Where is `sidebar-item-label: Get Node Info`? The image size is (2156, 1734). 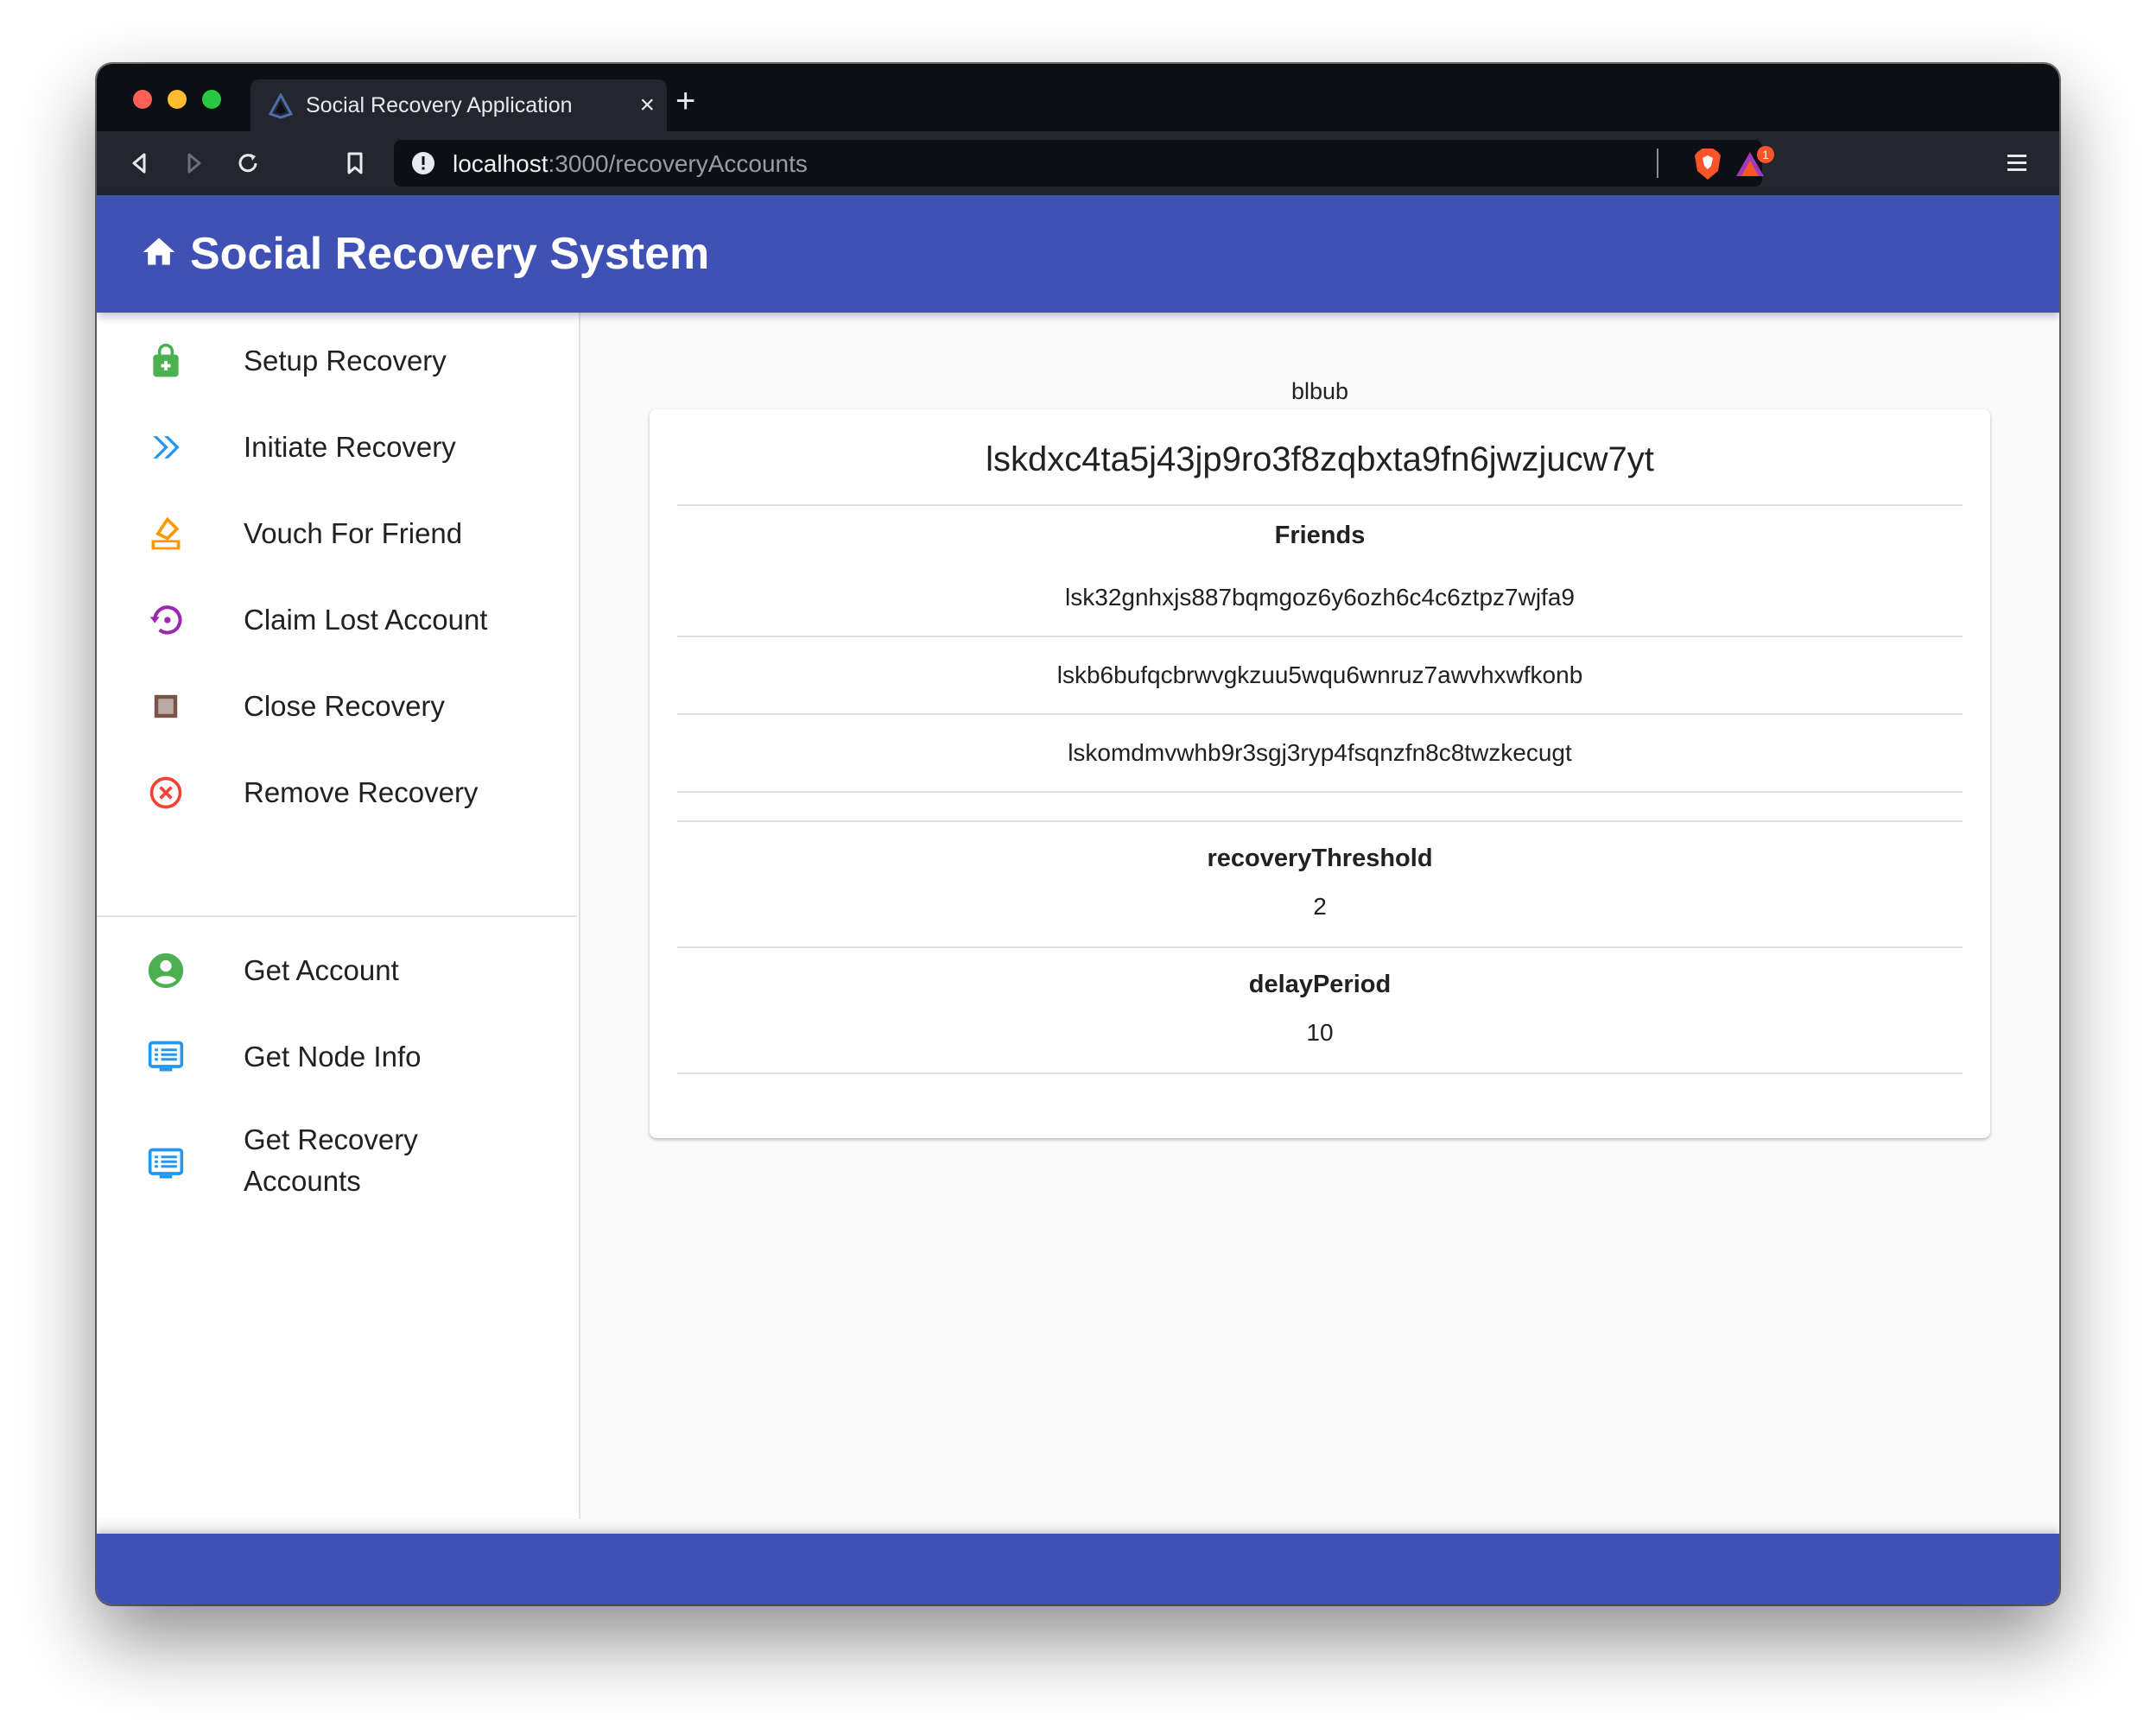
sidebar-item-label: Get Node Info is located at coordinates (333, 1057).